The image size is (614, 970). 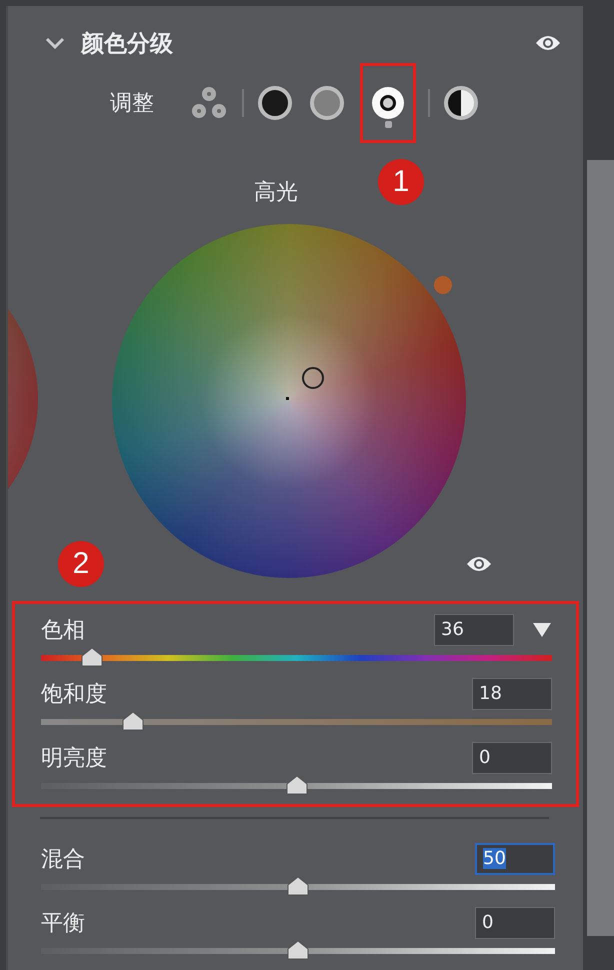 I want to click on value-field: 50, so click(x=515, y=858).